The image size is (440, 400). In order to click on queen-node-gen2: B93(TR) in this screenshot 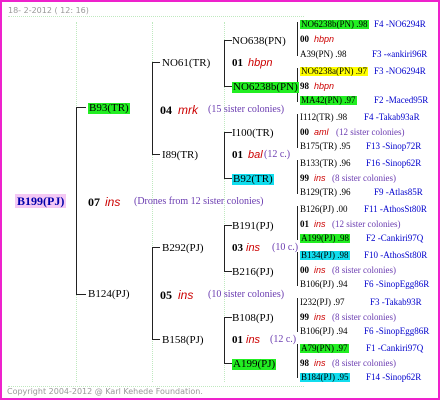, I will do `click(109, 108)`.